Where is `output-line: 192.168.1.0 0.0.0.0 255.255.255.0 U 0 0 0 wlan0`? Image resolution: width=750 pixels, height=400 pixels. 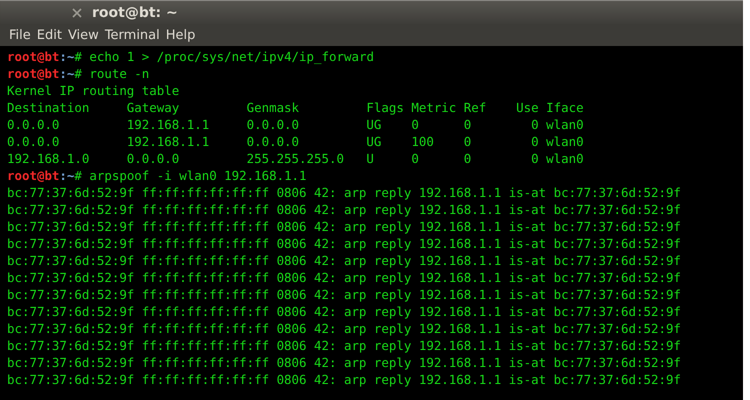 output-line: 192.168.1.0 0.0.0.0 255.255.255.0 U 0 0 0 wlan0 is located at coordinates (295, 158).